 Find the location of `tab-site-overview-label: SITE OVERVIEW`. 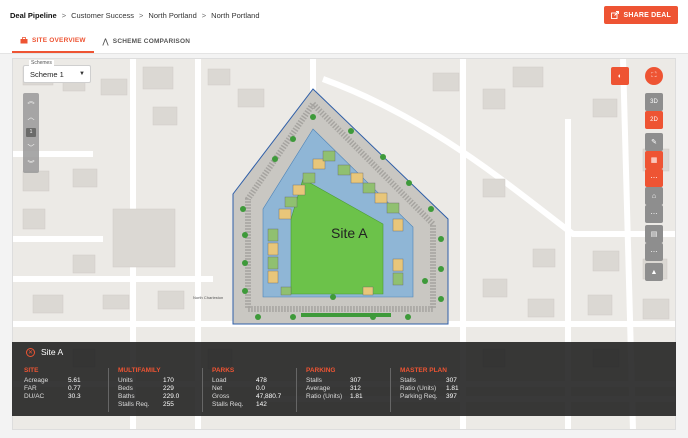

tab-site-overview-label: SITE OVERVIEW is located at coordinates (59, 40).